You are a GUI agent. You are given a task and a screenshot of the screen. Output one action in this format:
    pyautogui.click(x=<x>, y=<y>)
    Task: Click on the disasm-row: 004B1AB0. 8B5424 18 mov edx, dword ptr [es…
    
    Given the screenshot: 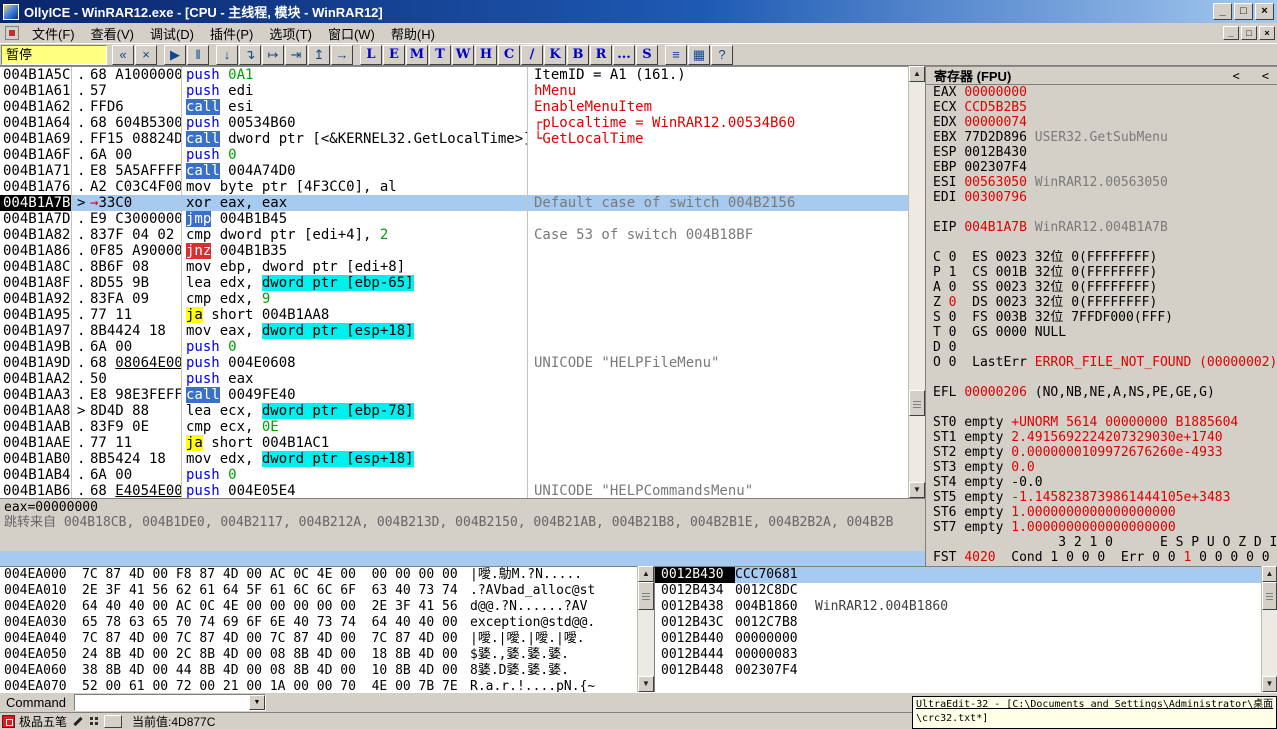 What is the action you would take?
    pyautogui.click(x=454, y=459)
    